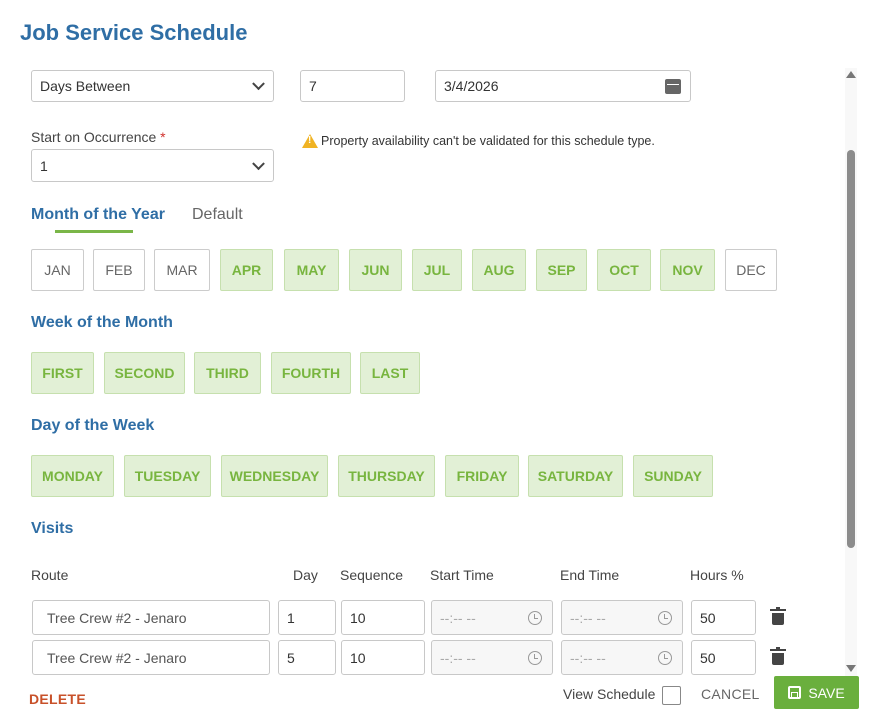 This screenshot has height=728, width=873. Describe the element at coordinates (851, 349) in the screenshot. I see `scrollbar-thumb` at that location.